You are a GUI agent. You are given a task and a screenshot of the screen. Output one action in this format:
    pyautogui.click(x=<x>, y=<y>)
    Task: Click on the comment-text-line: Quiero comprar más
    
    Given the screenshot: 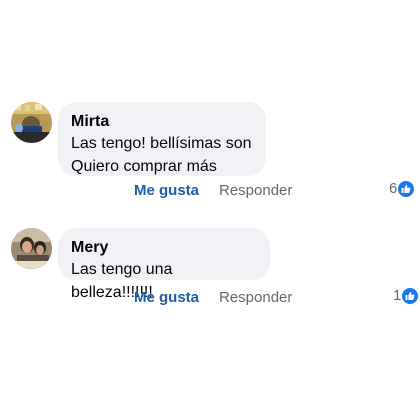 What is the action you would take?
    pyautogui.click(x=144, y=166)
    